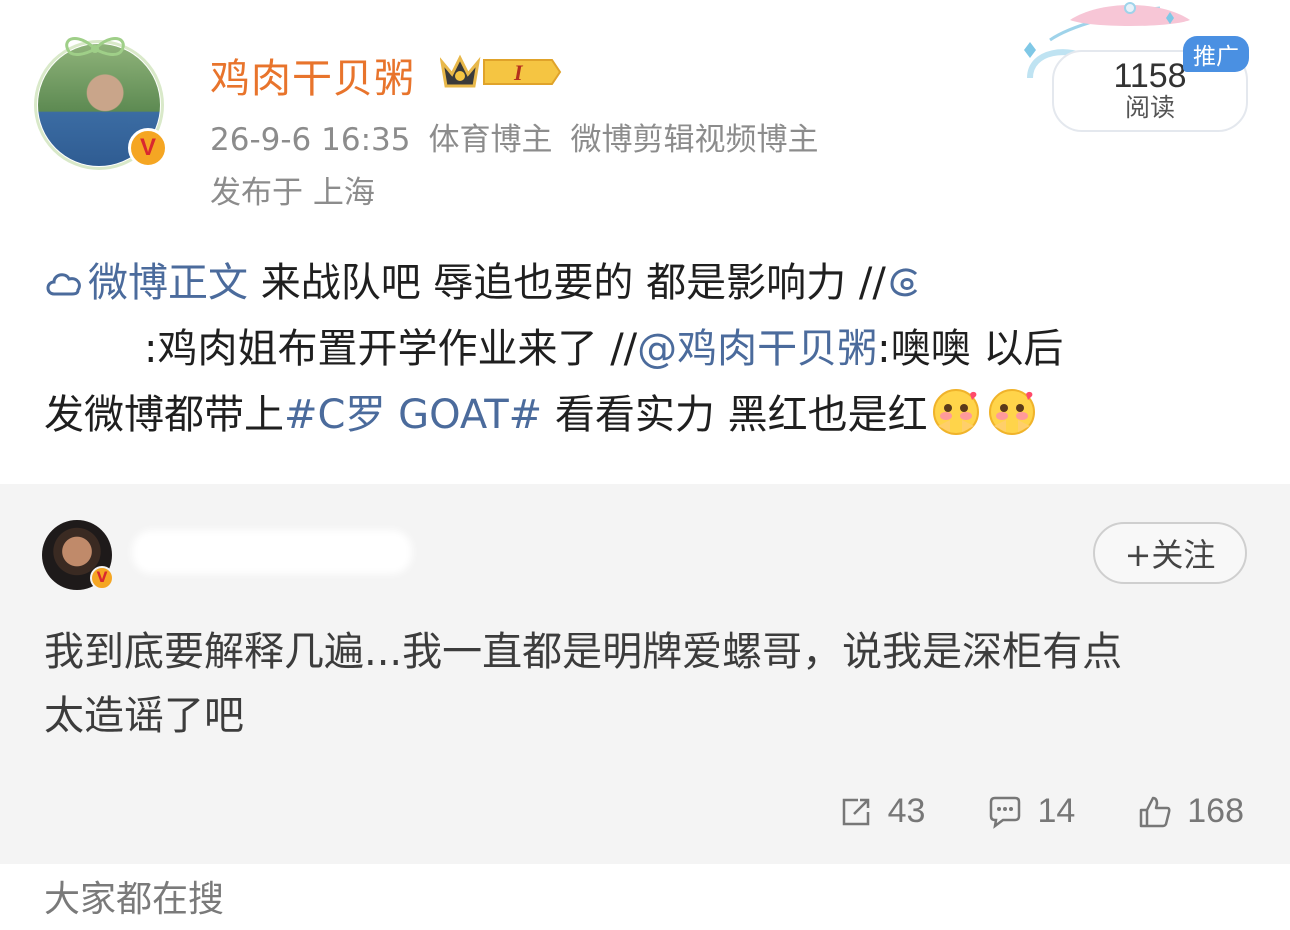 Image resolution: width=1290 pixels, height=930 pixels. What do you see at coordinates (490, 140) in the screenshot?
I see `tag-sports-blogger: 体育博主` at bounding box center [490, 140].